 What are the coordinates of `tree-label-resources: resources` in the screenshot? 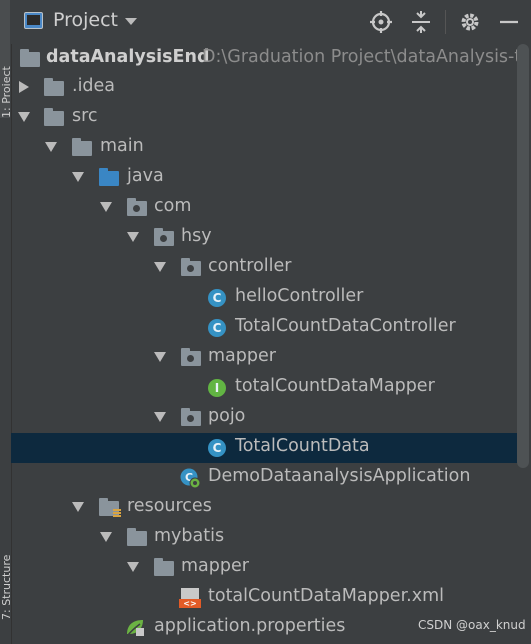 It's located at (169, 506).